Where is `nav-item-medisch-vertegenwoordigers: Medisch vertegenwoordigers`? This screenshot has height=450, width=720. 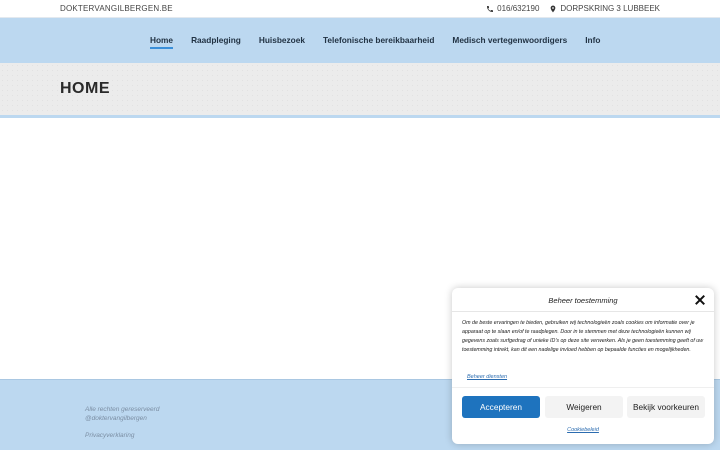
nav-item-medisch-vertegenwoordigers: Medisch vertegenwoordigers is located at coordinates (509, 40).